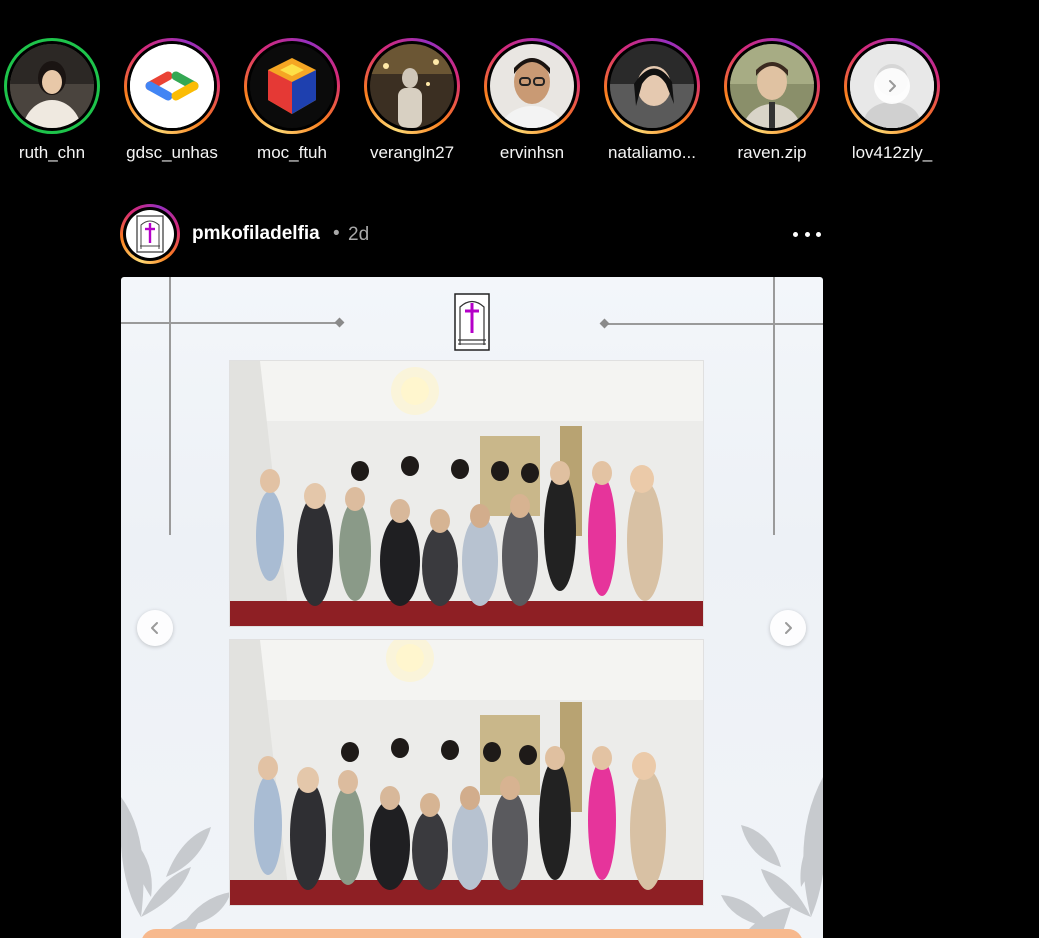 The height and width of the screenshot is (938, 1039). I want to click on story-username: ervinhsn, so click(532, 152).